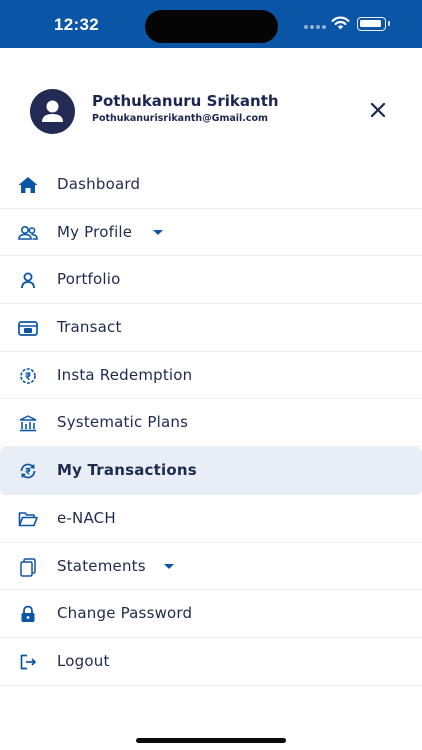 The width and height of the screenshot is (422, 750). I want to click on close-icon, so click(378, 110).